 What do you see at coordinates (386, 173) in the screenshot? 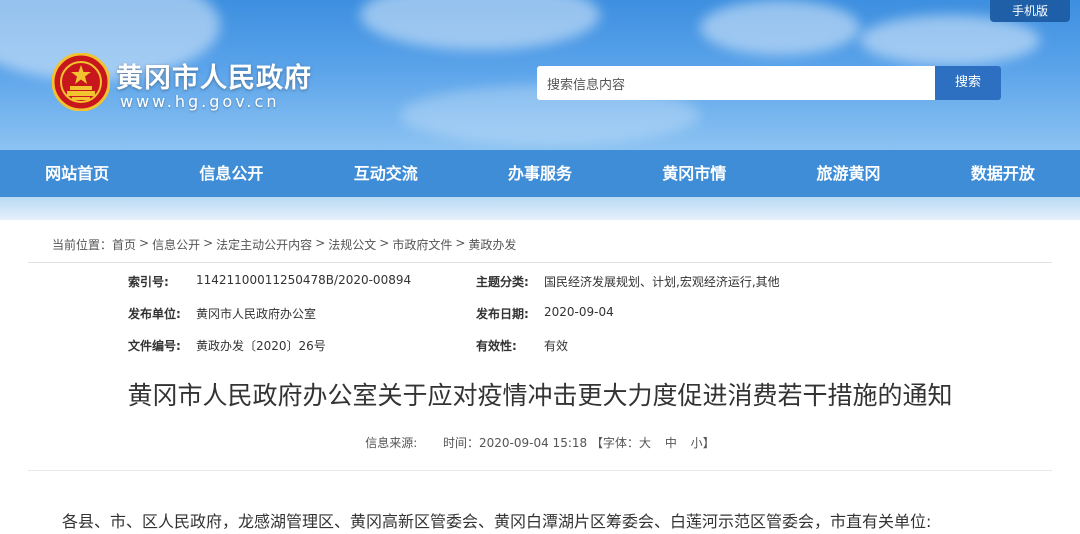
I see `nav-item-interaction: 互动交流` at bounding box center [386, 173].